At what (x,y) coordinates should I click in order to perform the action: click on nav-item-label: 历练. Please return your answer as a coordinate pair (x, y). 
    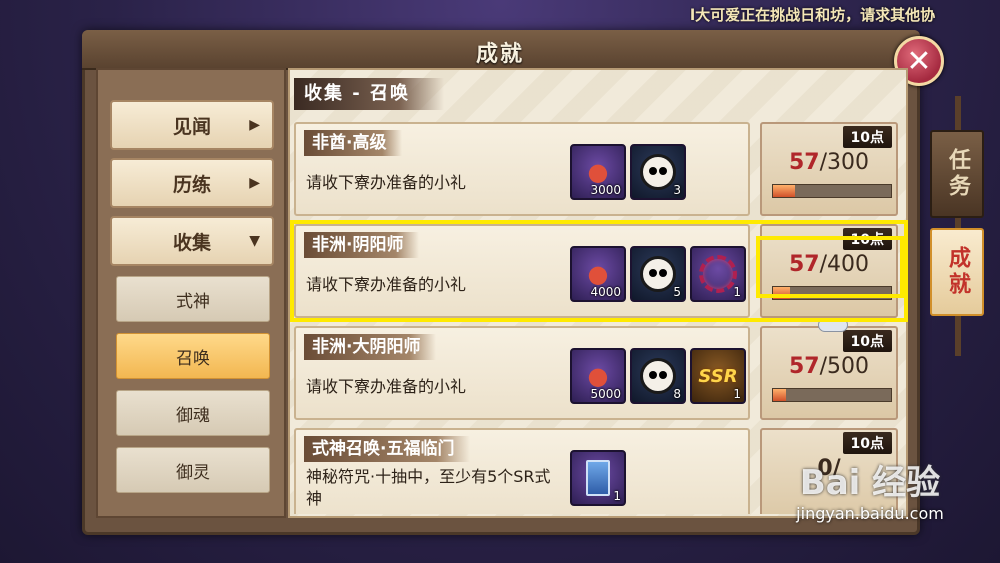
    Looking at the image, I should click on (191, 184).